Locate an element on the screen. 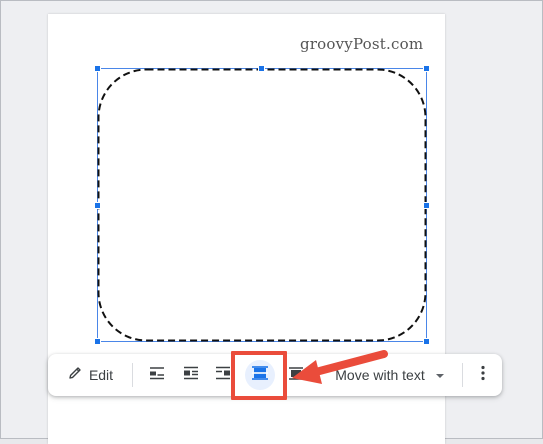 This screenshot has width=543, height=444. break-text-icon is located at coordinates (223, 375).